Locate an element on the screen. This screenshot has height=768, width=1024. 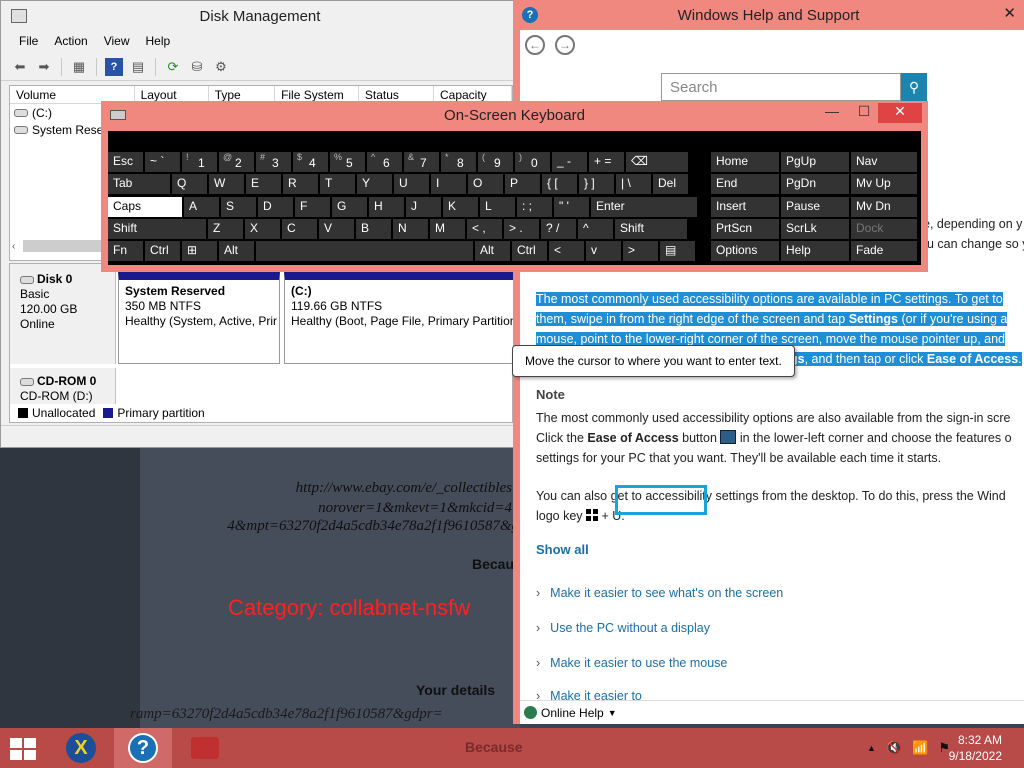
scrollbar-thumb is located at coordinates (68, 246).